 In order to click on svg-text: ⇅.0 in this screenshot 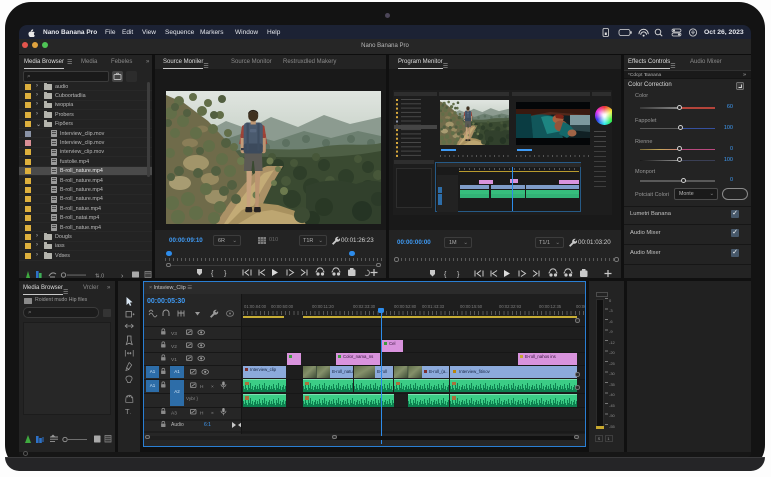, I will do `click(99, 277)`.